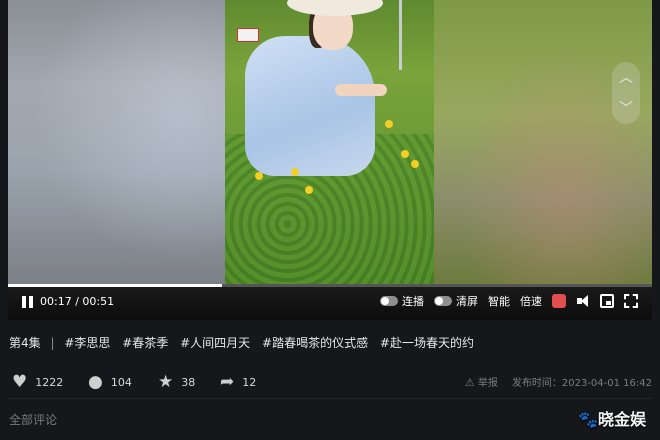  What do you see at coordinates (626, 93) in the screenshot?
I see `video-switch-arrows: ︿ ﹀` at bounding box center [626, 93].